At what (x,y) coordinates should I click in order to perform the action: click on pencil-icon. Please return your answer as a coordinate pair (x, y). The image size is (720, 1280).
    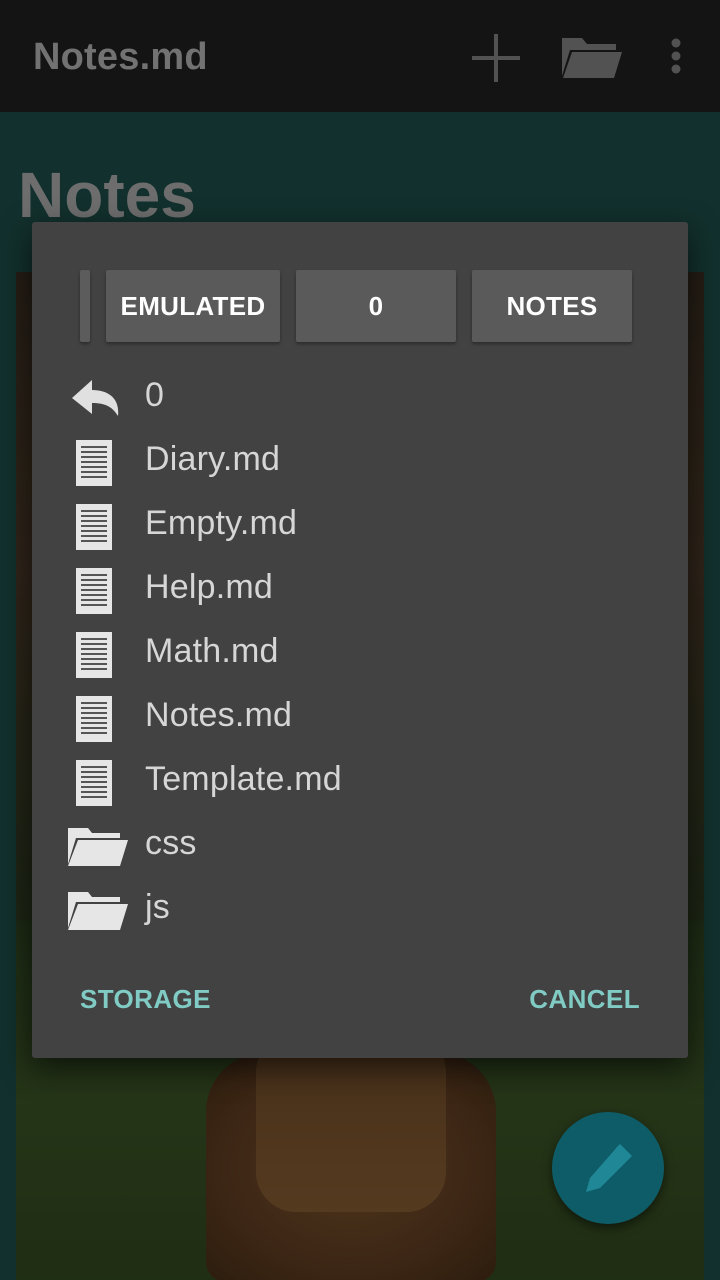
    Looking at the image, I should click on (609, 1168).